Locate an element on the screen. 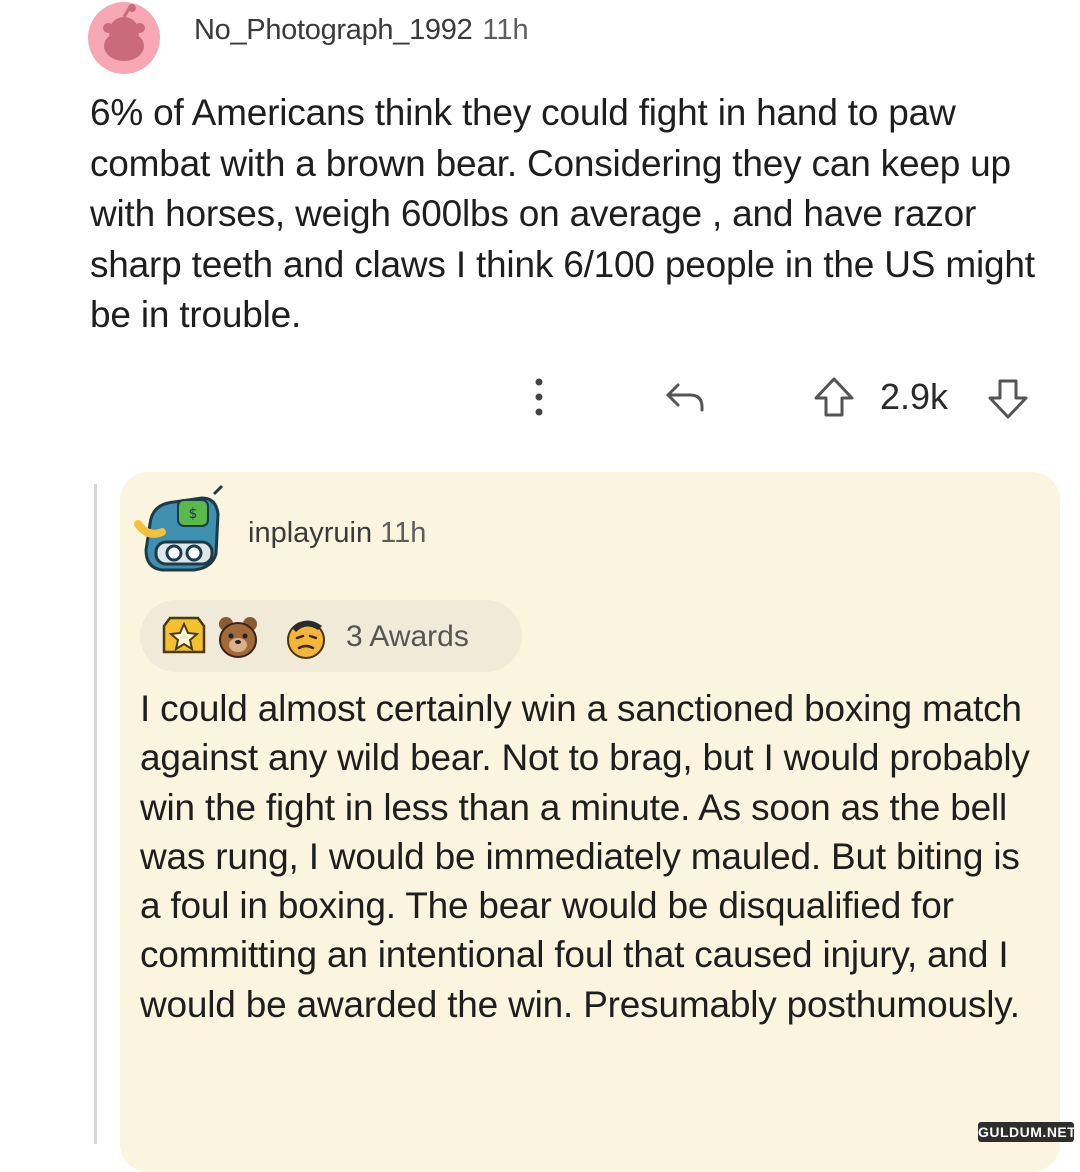 This screenshot has height=1172, width=1080. username: No_Photograph_1992 is located at coordinates (333, 30).